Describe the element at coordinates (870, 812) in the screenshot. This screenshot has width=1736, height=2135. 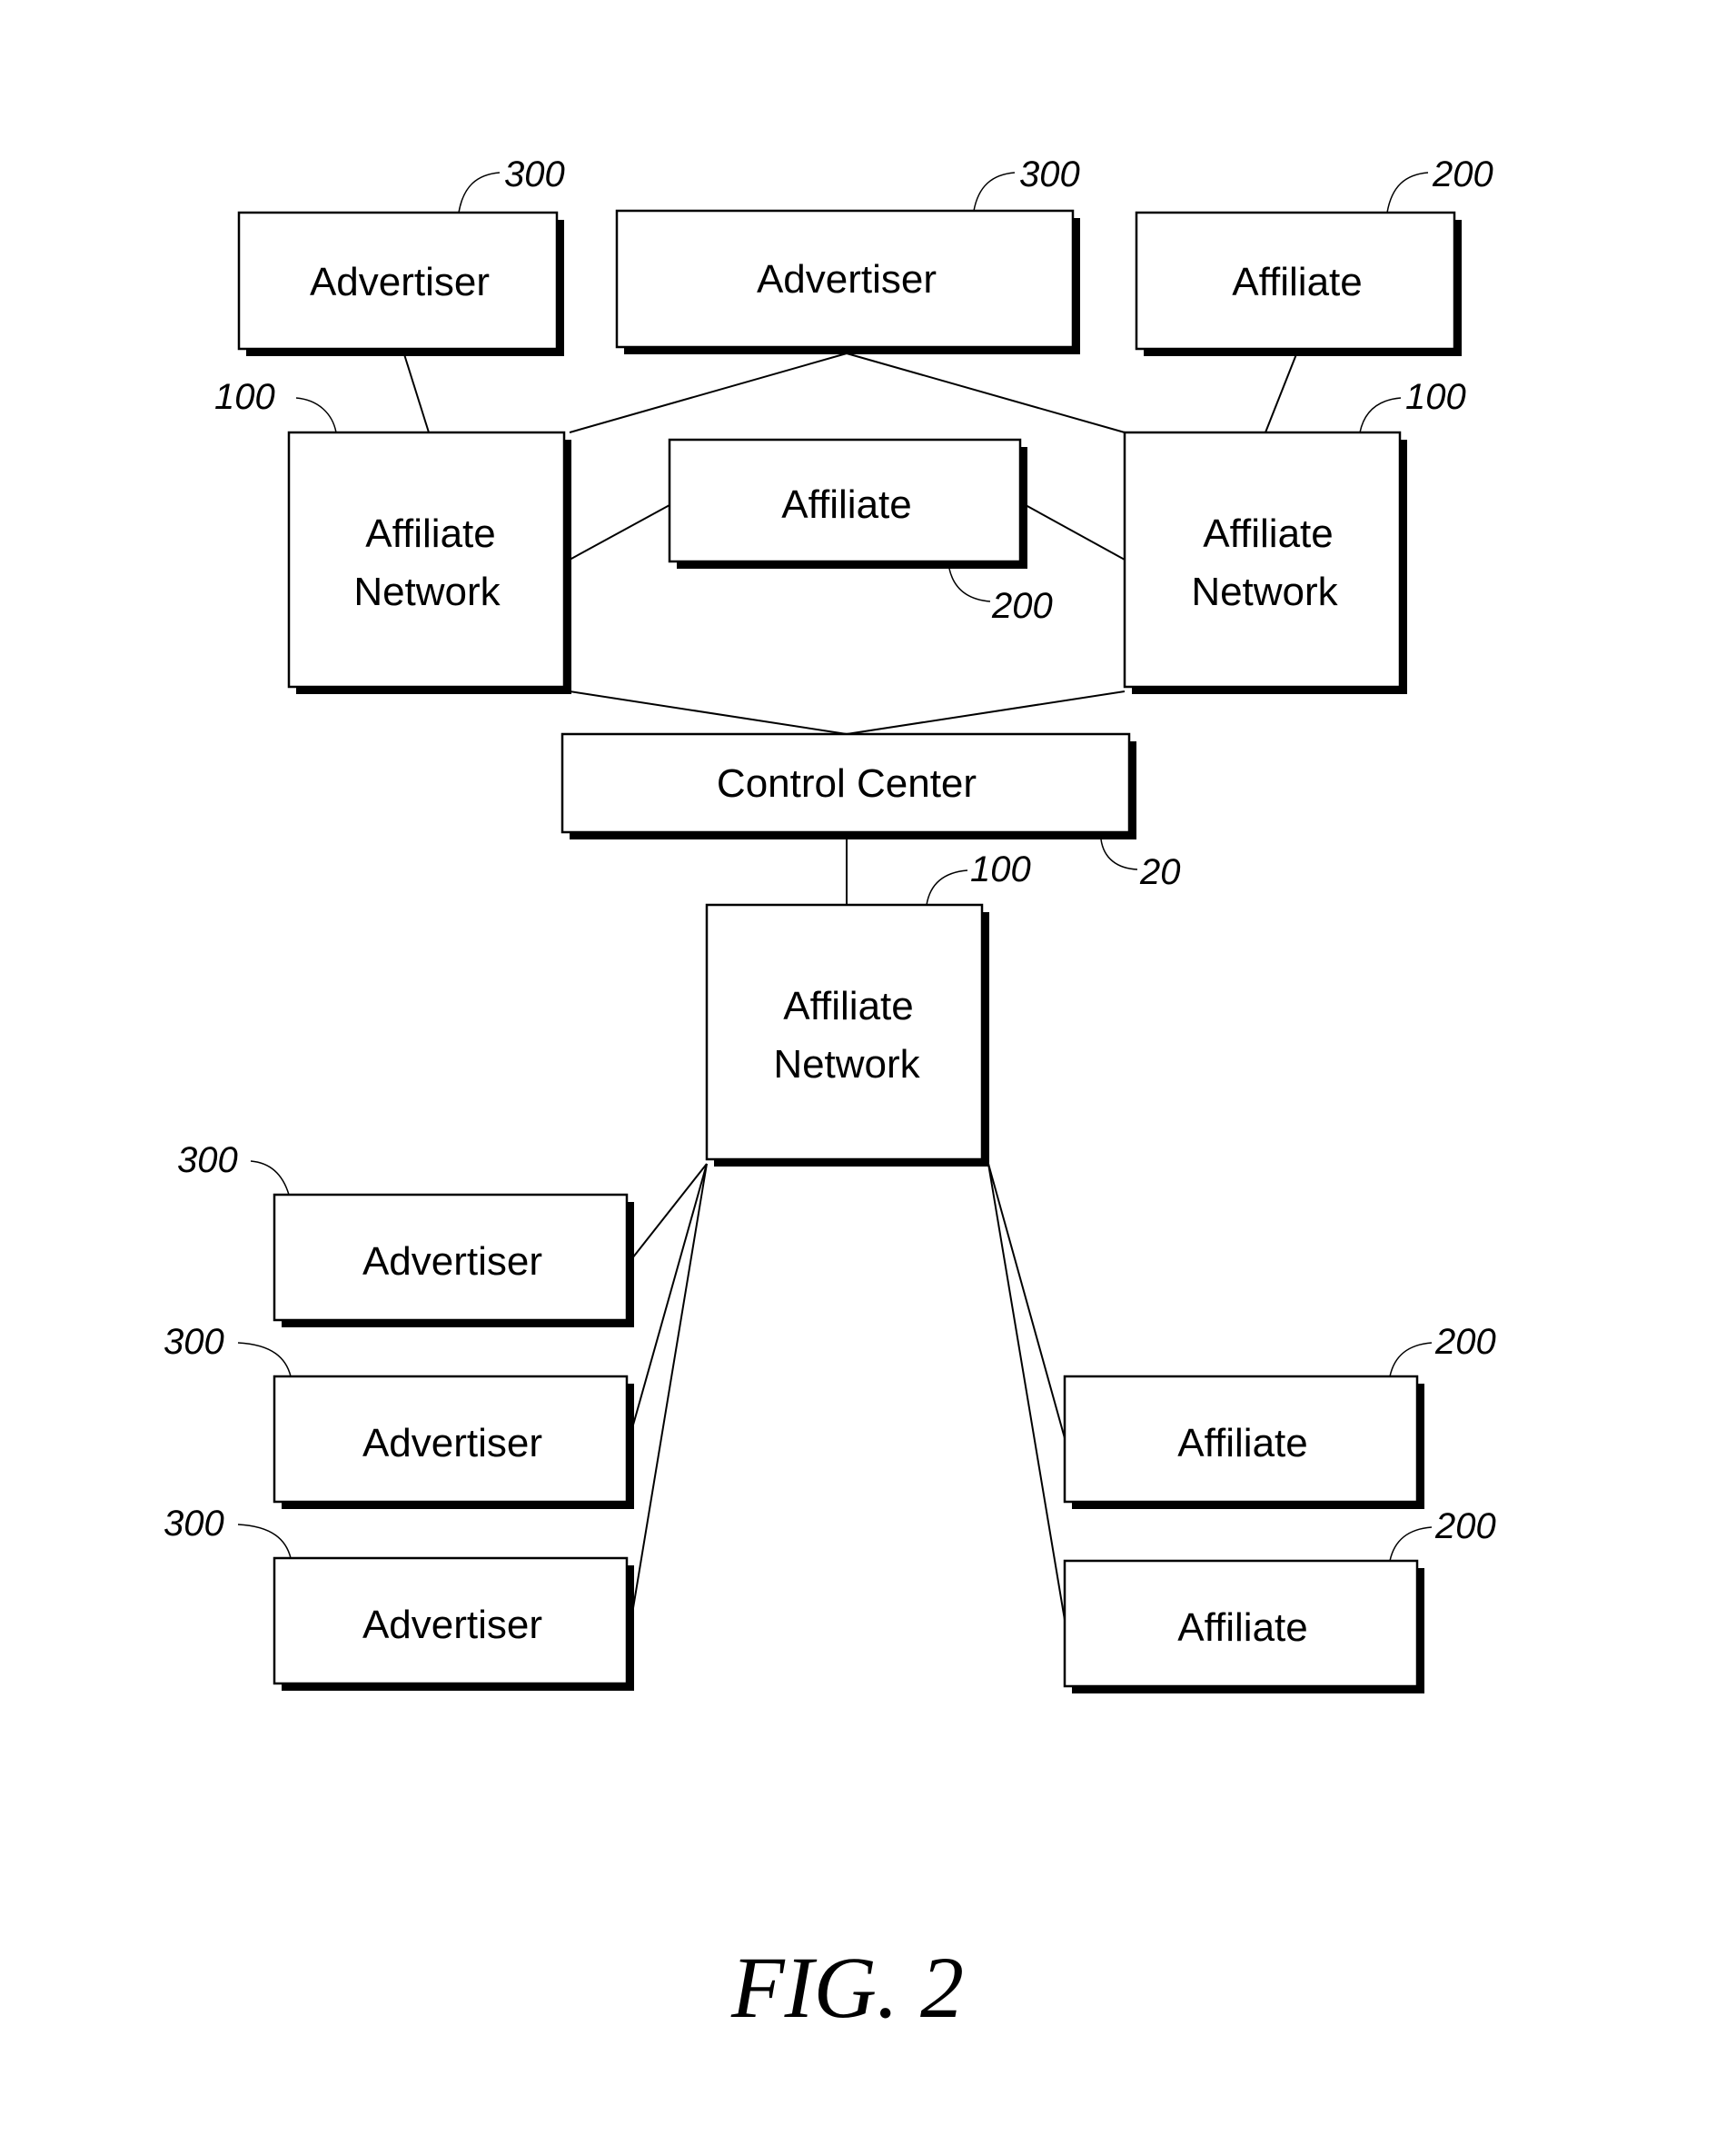
I see `control-center-box: Control Center 20` at that location.